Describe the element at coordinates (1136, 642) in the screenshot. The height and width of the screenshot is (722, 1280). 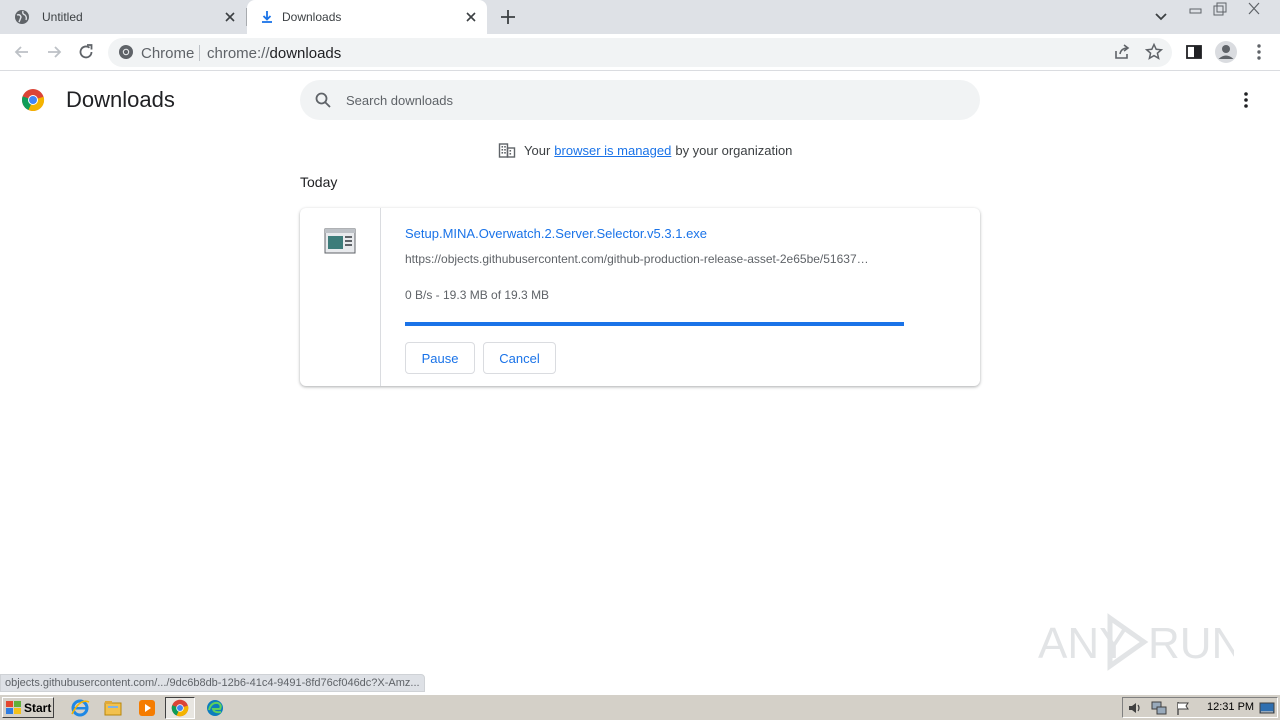
I see `anyrun-watermark-logo: ANY RUN` at that location.